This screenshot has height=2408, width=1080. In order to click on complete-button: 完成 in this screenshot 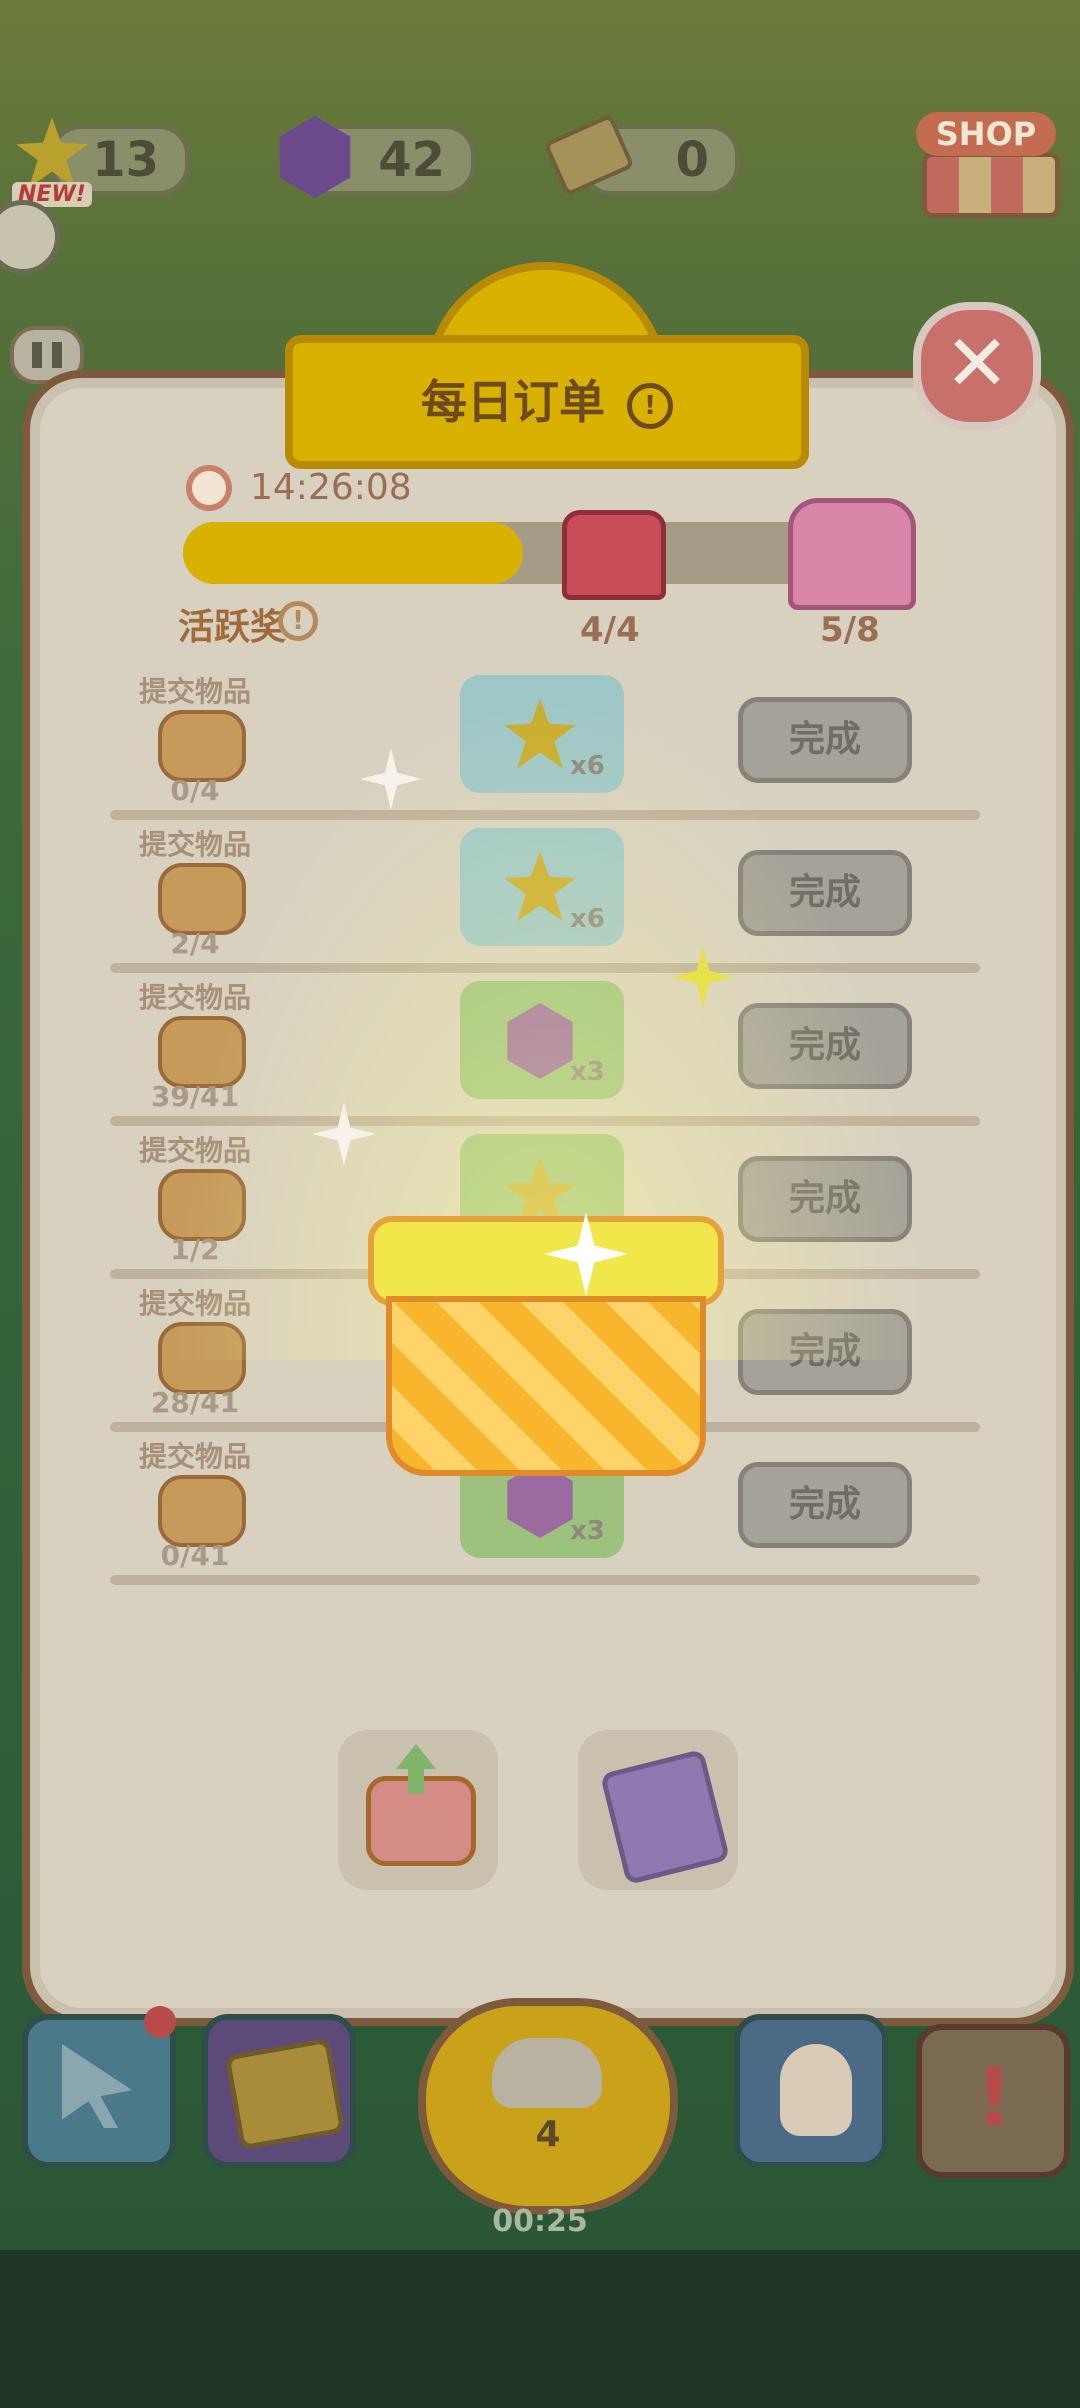, I will do `click(825, 1505)`.